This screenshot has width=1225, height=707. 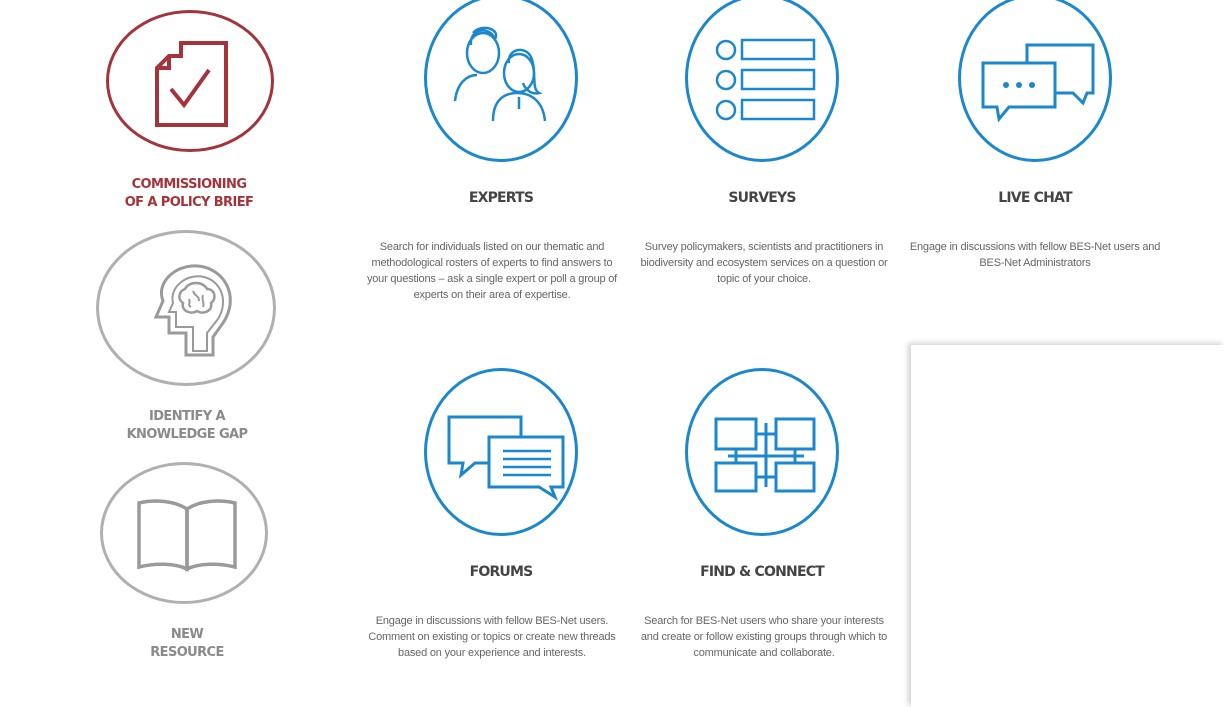 I want to click on experts-circle, so click(x=501, y=81).